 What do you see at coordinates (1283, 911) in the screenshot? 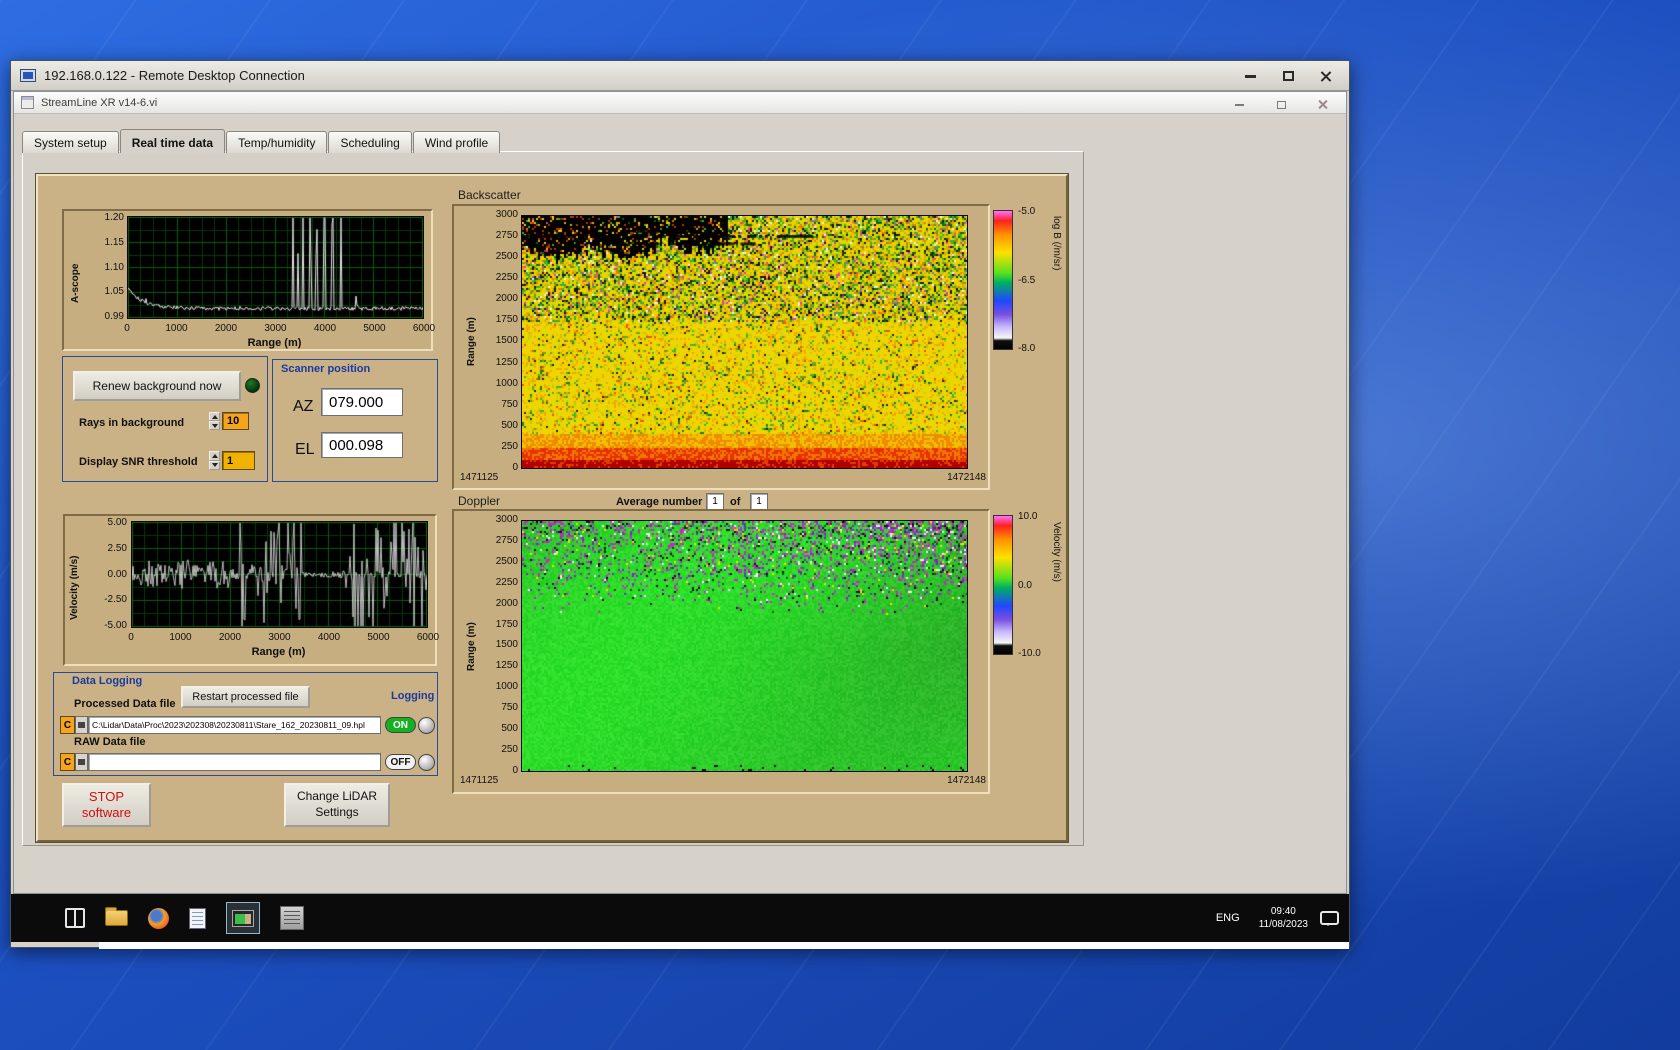
I see `clock-time: 09:40` at bounding box center [1283, 911].